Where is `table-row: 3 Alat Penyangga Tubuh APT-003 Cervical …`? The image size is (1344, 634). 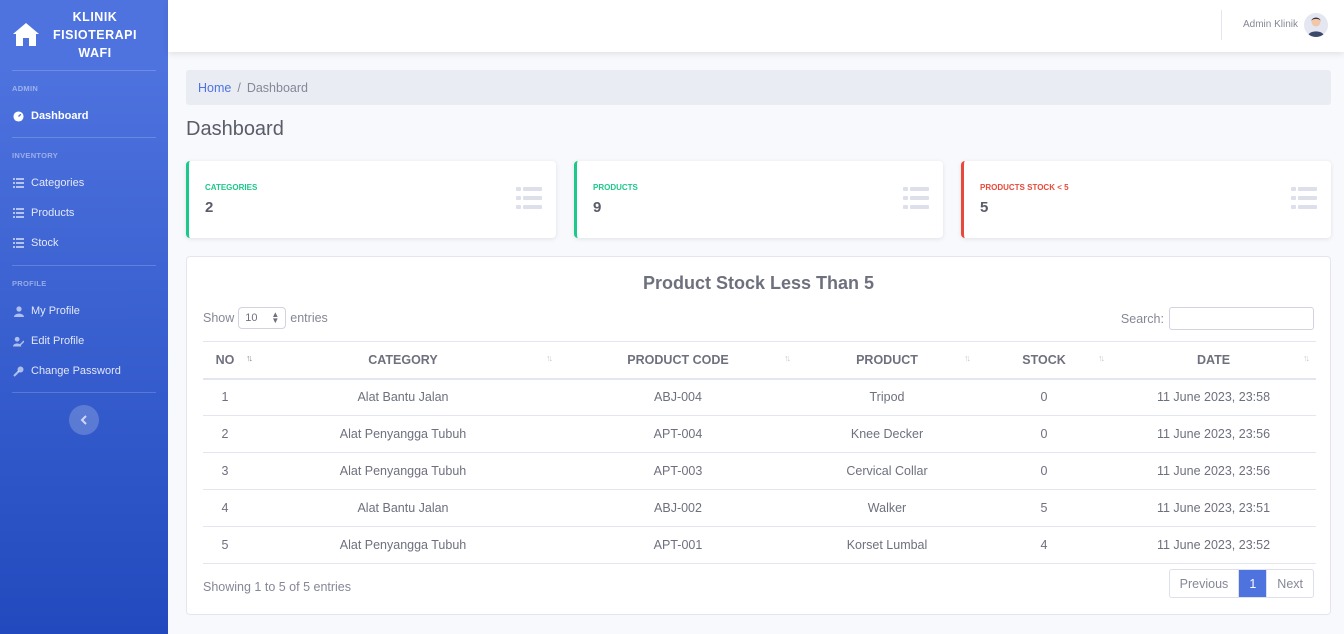
table-row: 3 Alat Penyangga Tubuh APT-003 Cervical … is located at coordinates (759, 471).